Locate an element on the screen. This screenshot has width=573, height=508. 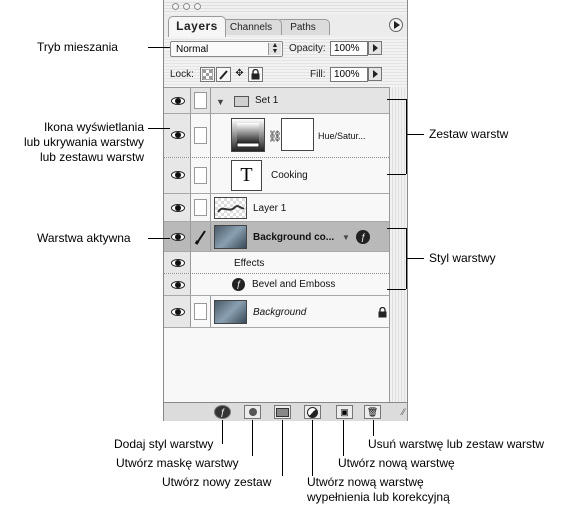
layer-set-row: ▼ Set 1 is located at coordinates (277, 101).